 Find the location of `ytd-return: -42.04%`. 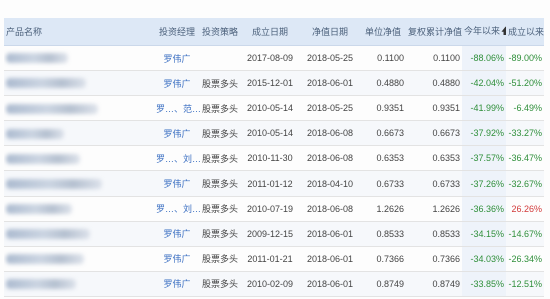

ytd-return: -42.04% is located at coordinates (484, 83).